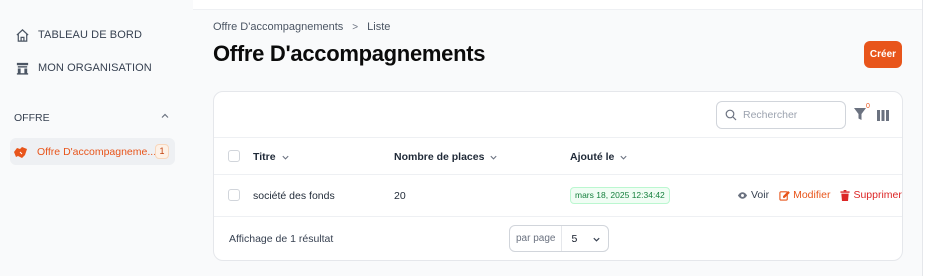  I want to click on sidebar-item-organisation: MON ORGANISATION, so click(83, 68).